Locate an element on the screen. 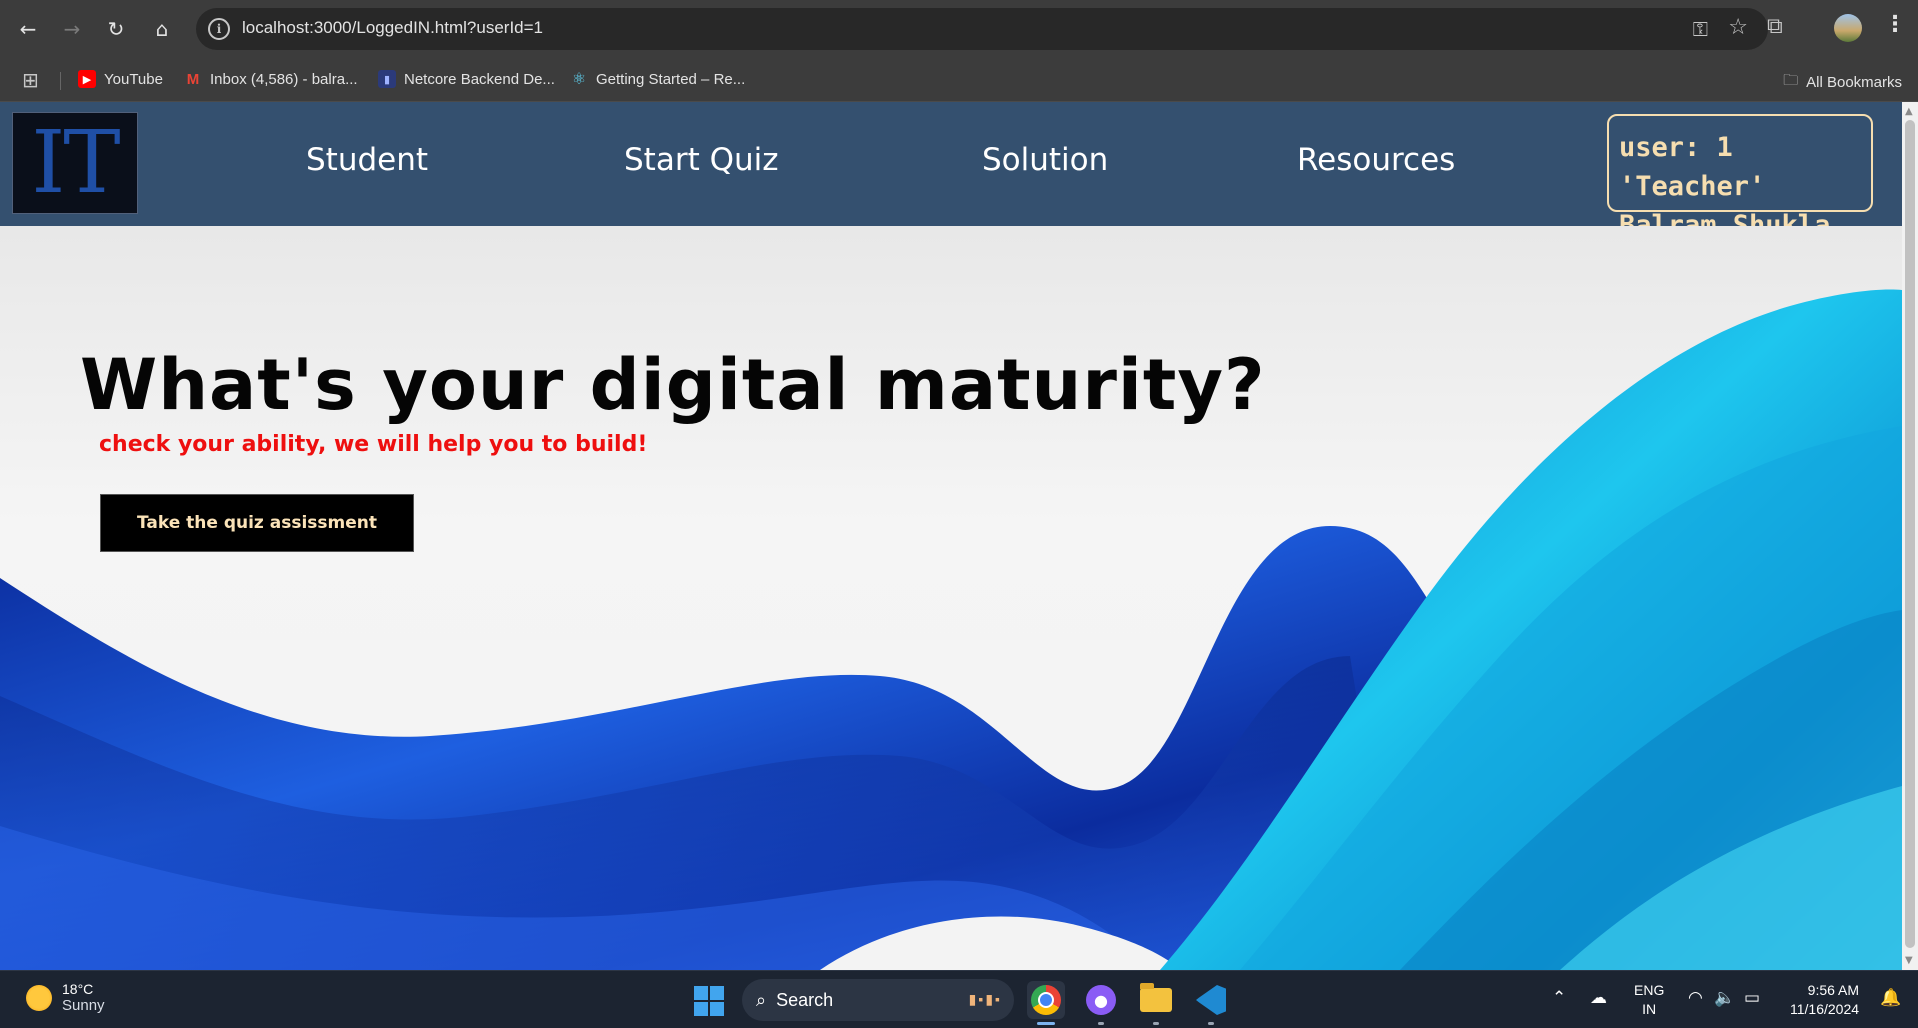 The width and height of the screenshot is (1918, 1028). youtube-icon: ▶ is located at coordinates (87, 79).